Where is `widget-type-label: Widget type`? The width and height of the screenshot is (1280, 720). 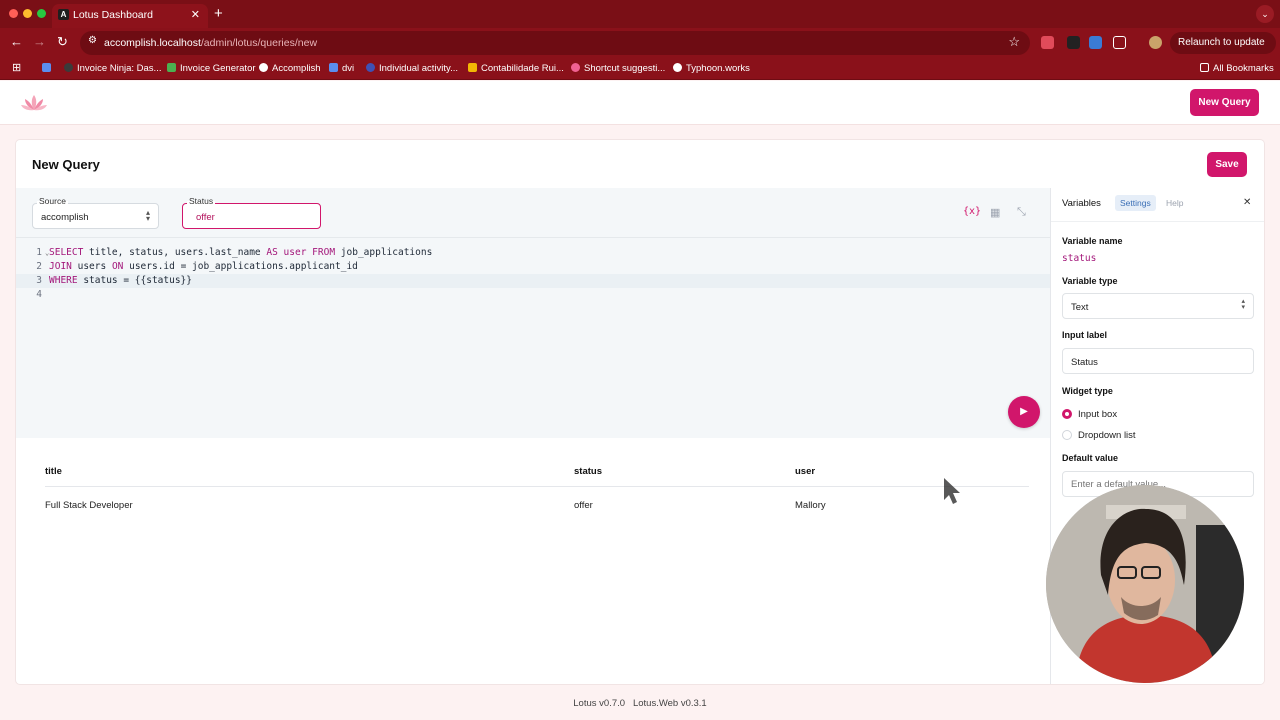 widget-type-label: Widget type is located at coordinates (1087, 391).